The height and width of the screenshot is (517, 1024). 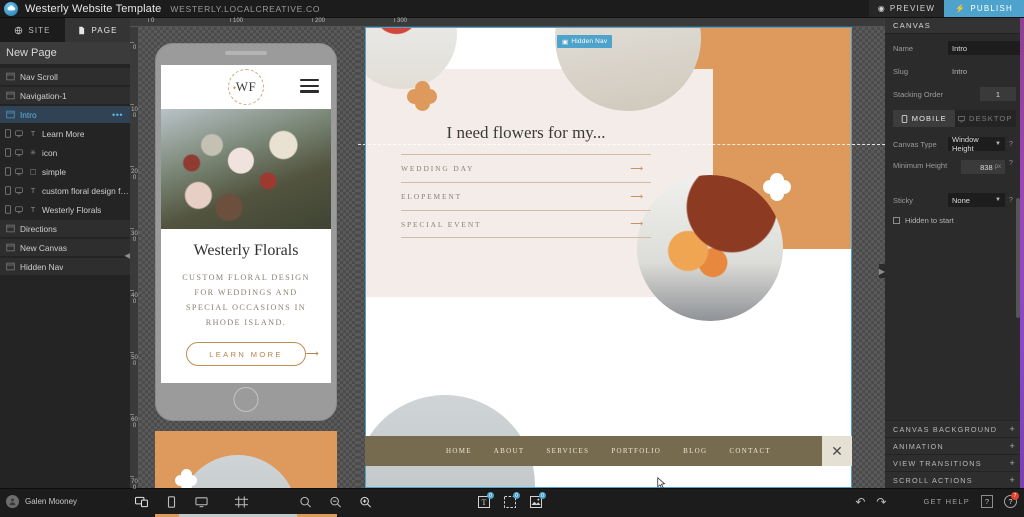 What do you see at coordinates (141, 502) in the screenshot?
I see `responsive-view-icon` at bounding box center [141, 502].